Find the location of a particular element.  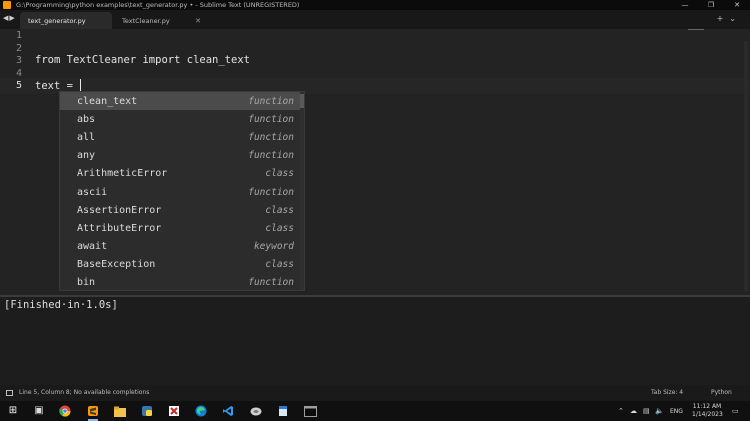

completion-item: abs function is located at coordinates (182, 119).